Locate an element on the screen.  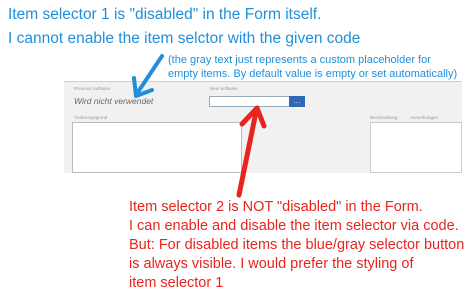
red-note-line-5: item selector 1 is located at coordinates (176, 283).